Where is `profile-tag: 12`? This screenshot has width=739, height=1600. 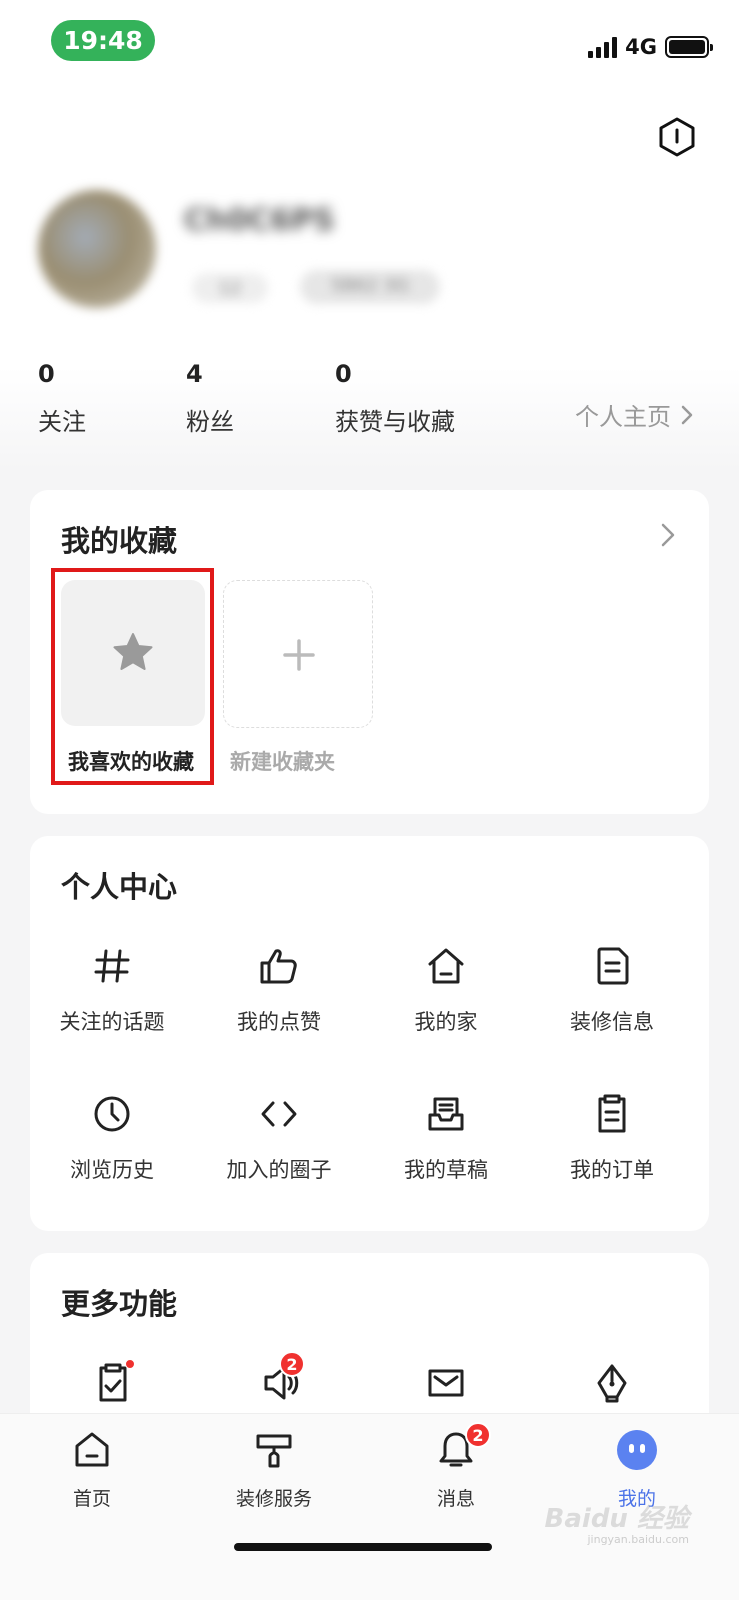 profile-tag: 12 is located at coordinates (230, 288).